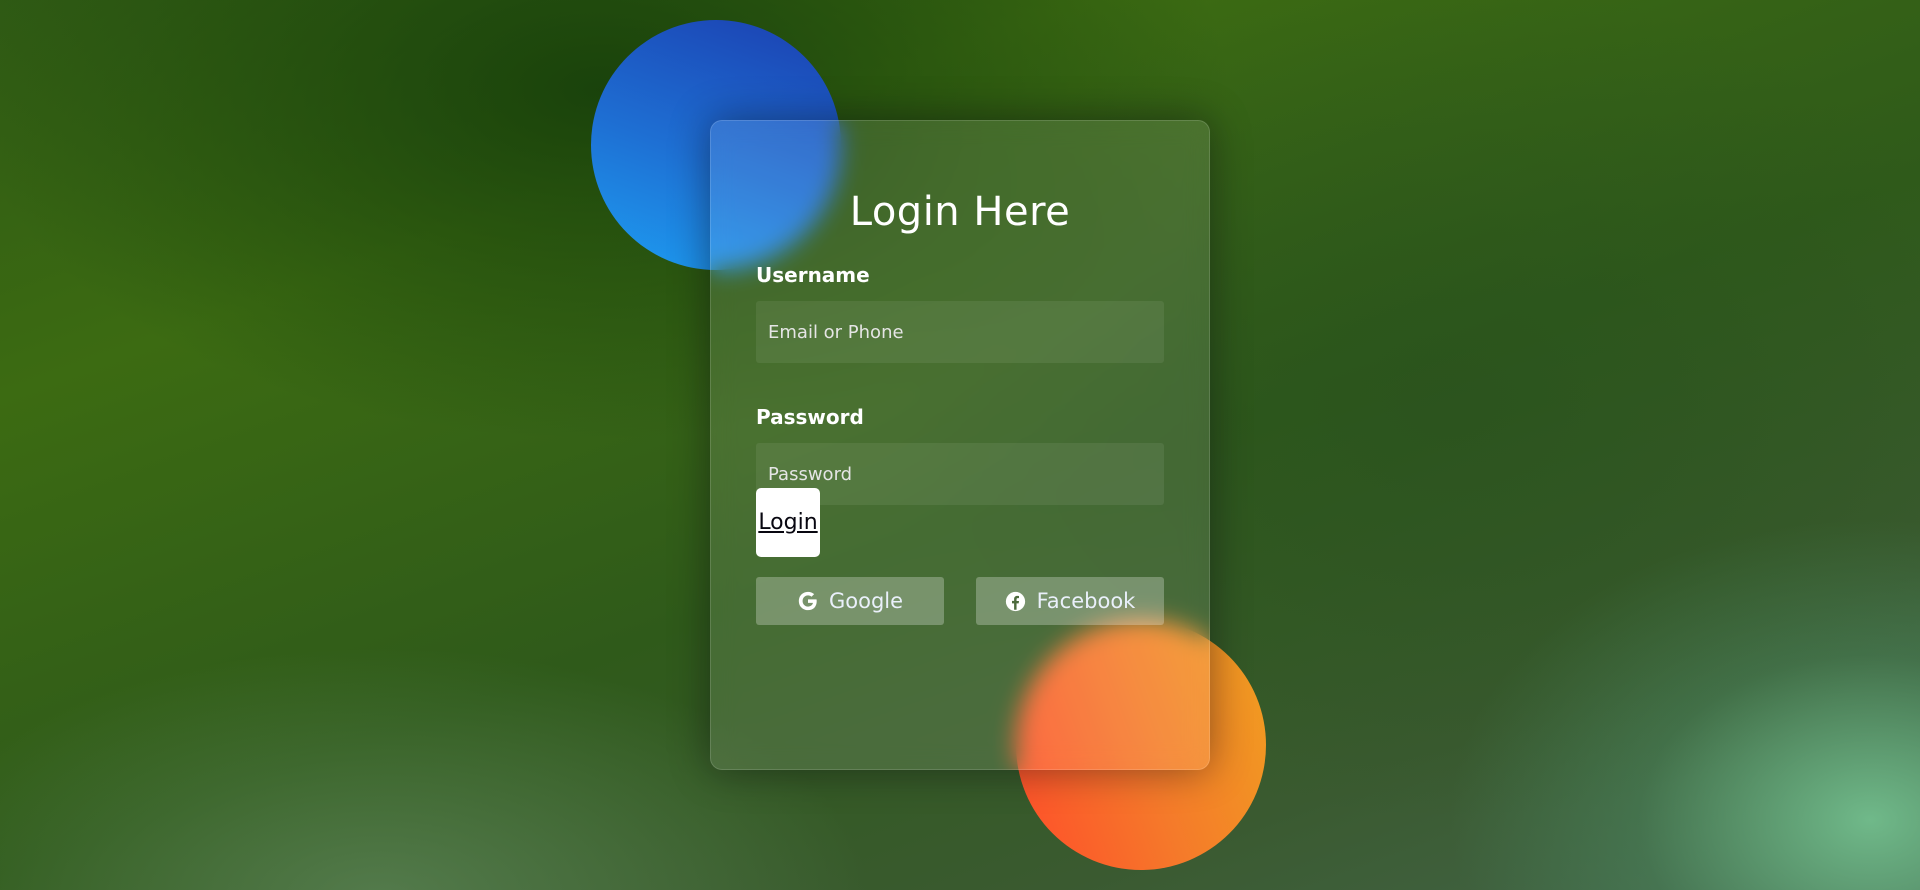 This screenshot has height=890, width=1920. Describe the element at coordinates (788, 522) in the screenshot. I see `login-button: Login` at that location.